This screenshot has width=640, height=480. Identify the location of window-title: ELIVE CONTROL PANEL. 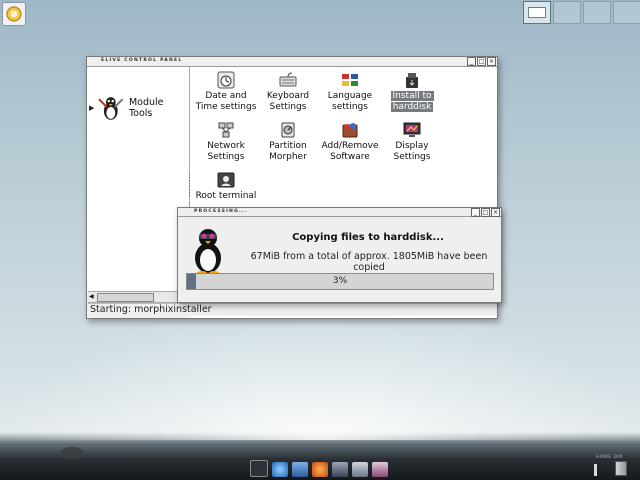
(142, 60).